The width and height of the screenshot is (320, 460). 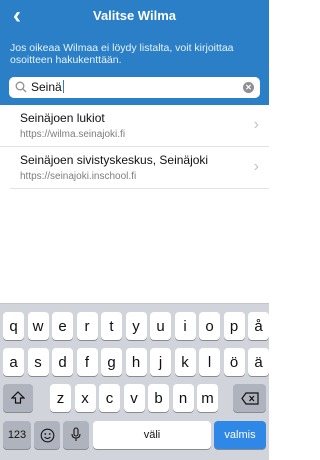 What do you see at coordinates (134, 398) in the screenshot?
I see `key-v: v` at bounding box center [134, 398].